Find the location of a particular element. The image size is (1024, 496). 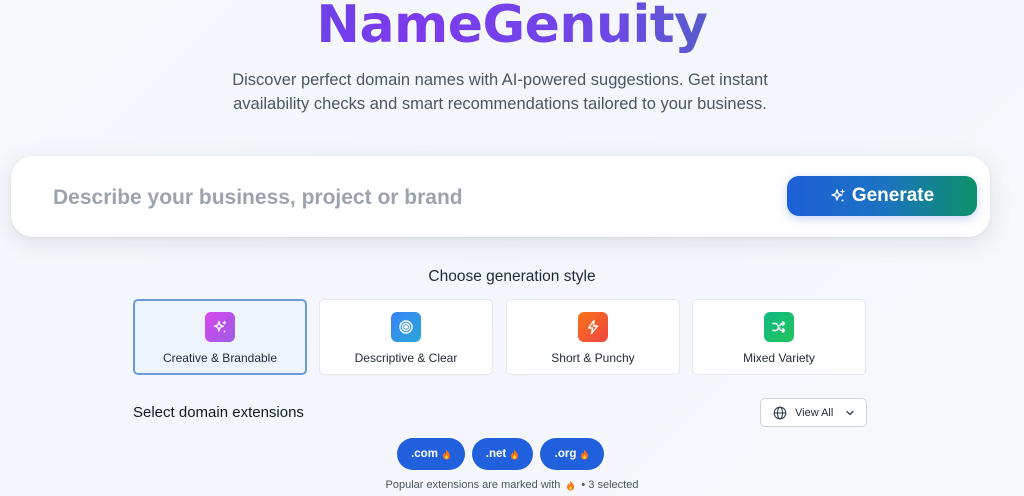

popular-note-text: Popular extensions are marked with is located at coordinates (473, 485).